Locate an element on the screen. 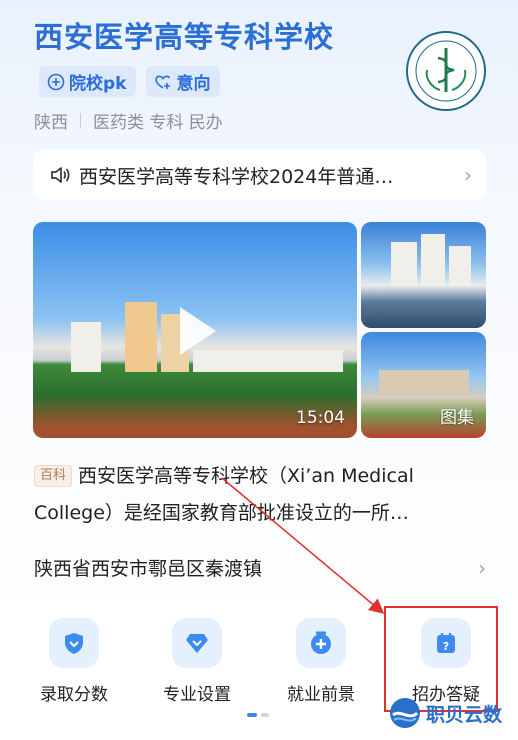 Image resolution: width=518 pixels, height=740 pixels. school-meta: 陕西 医药类 专科 民办 is located at coordinates (128, 120).